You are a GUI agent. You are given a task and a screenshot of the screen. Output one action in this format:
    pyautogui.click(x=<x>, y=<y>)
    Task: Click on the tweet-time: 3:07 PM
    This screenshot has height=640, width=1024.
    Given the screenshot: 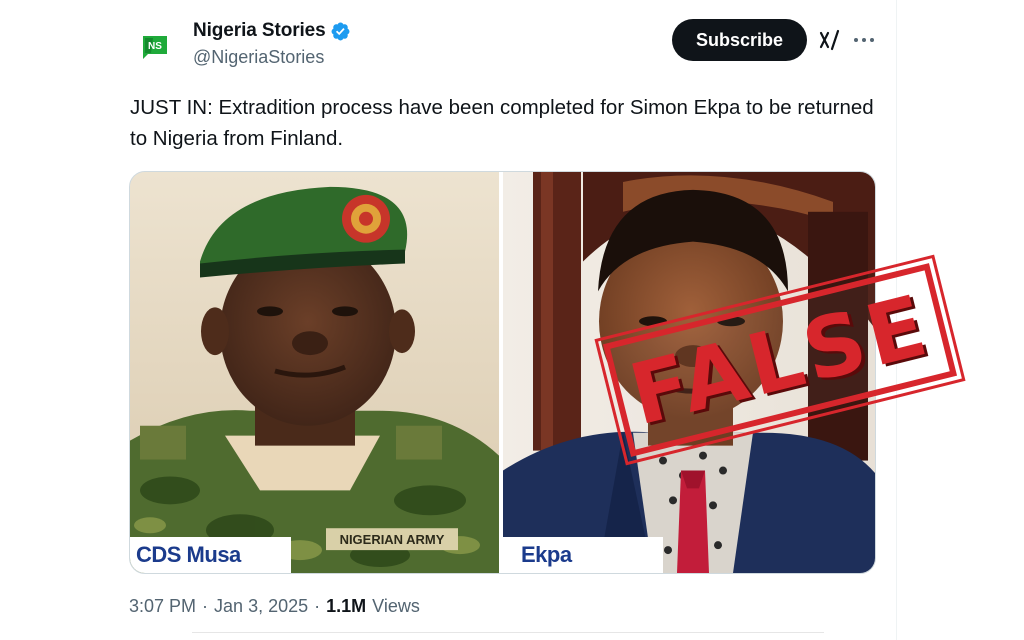 What is the action you would take?
    pyautogui.click(x=162, y=606)
    